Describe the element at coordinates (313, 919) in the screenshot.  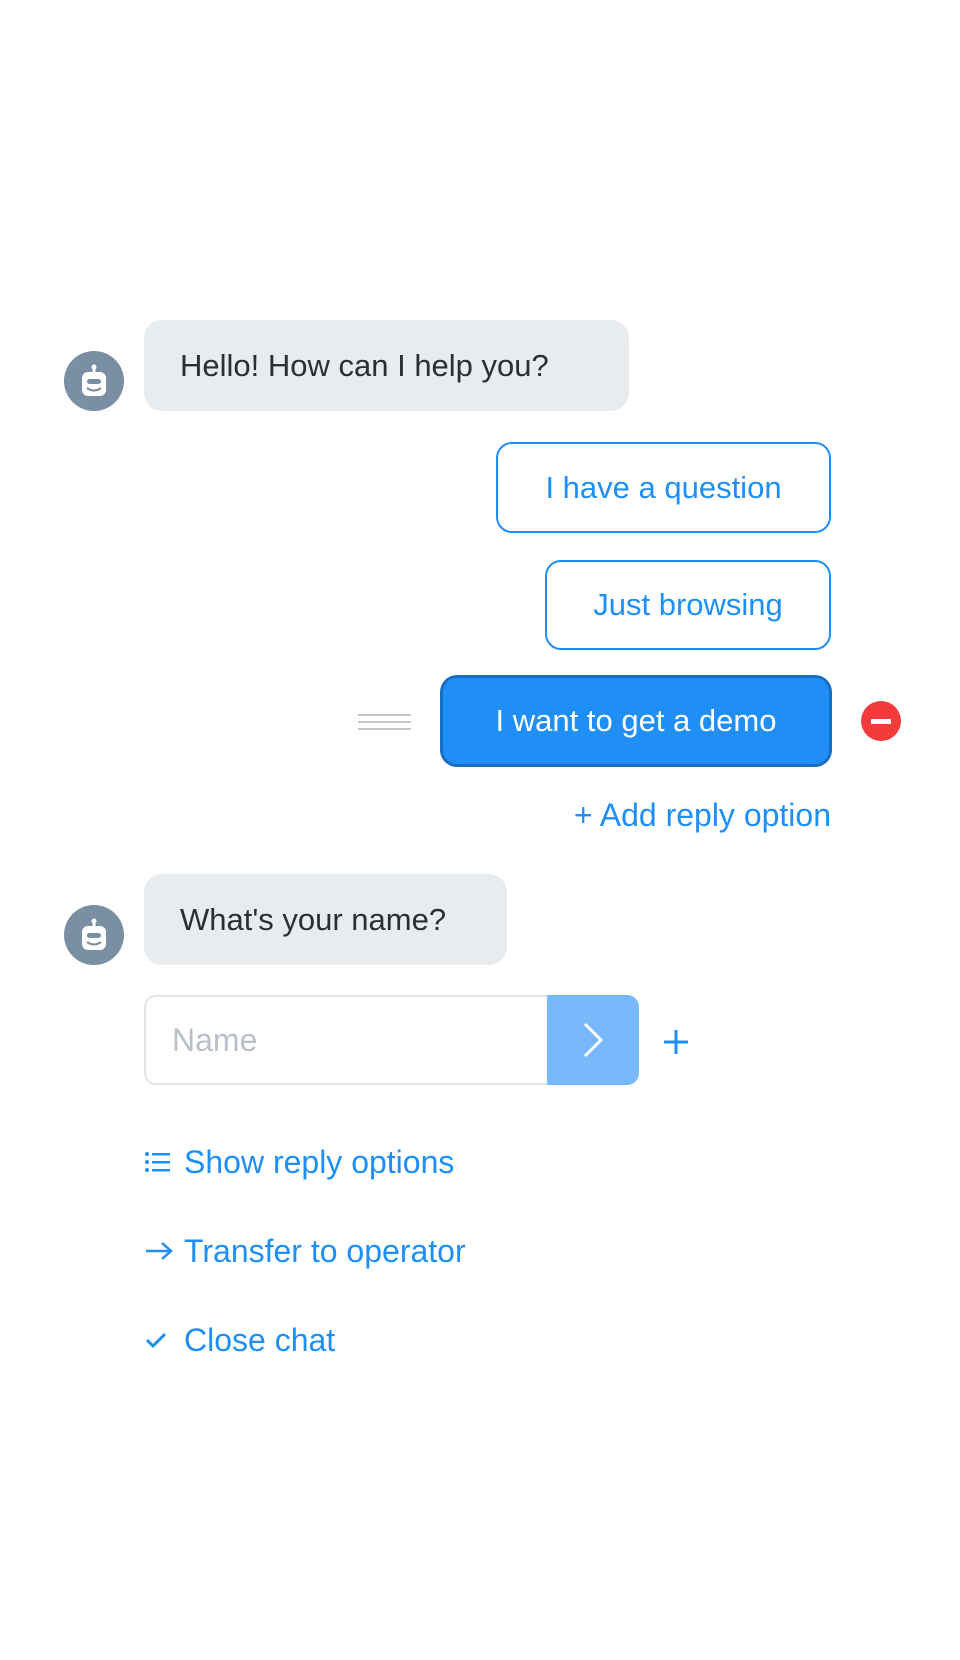
I see `bot-message-text: What's your name?` at that location.